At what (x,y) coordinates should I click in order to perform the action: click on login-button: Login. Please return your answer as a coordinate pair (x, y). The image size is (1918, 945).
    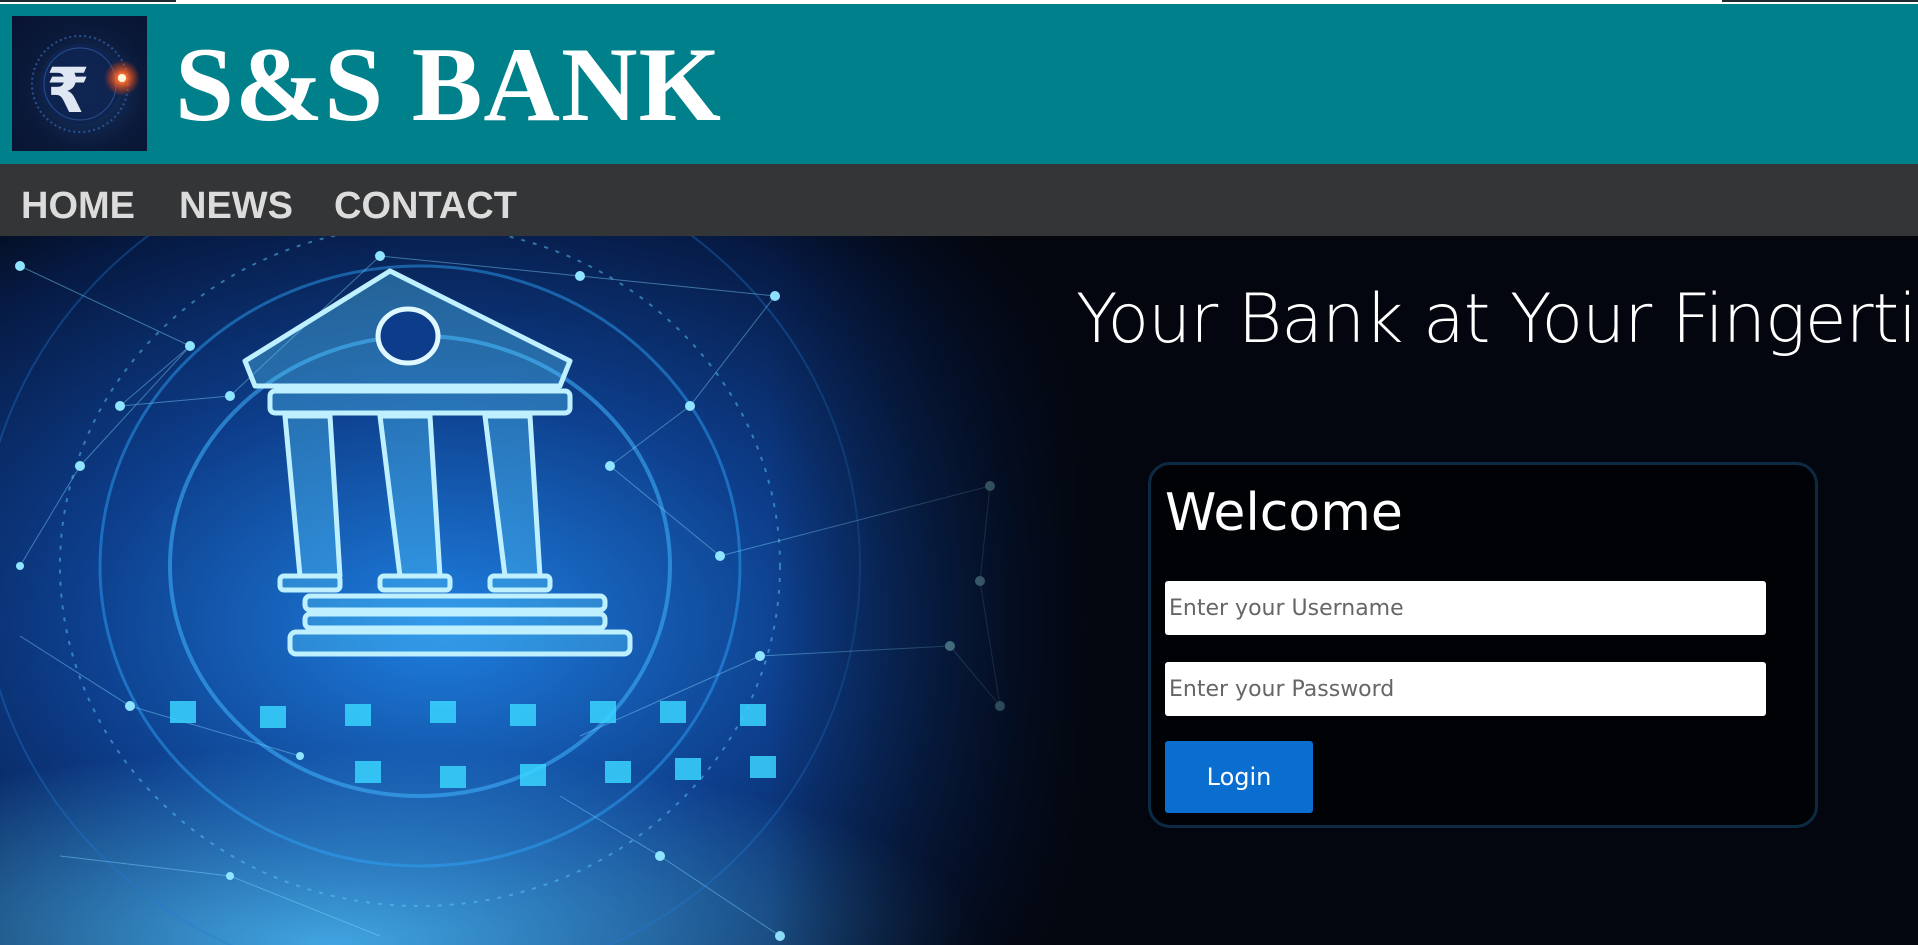
    Looking at the image, I should click on (1239, 777).